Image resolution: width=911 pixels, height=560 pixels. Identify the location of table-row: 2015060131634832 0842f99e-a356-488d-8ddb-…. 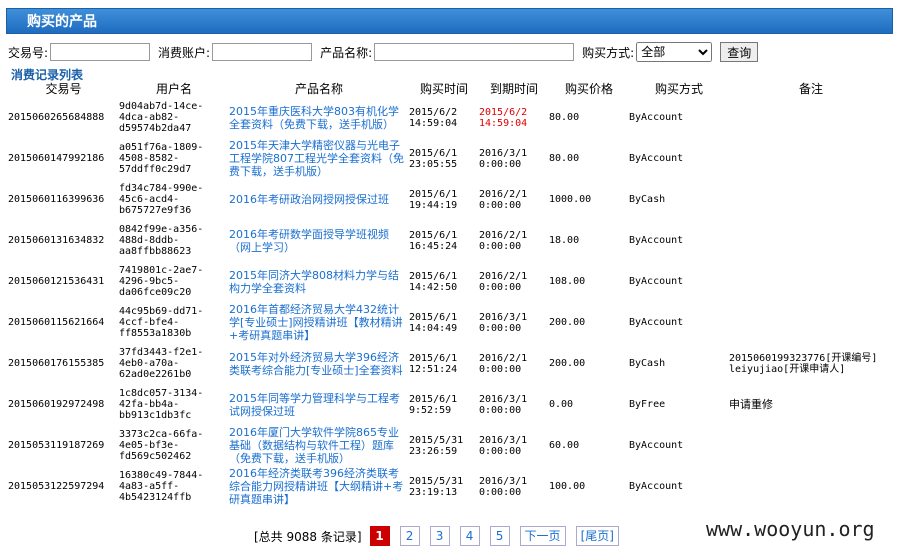
(450, 240).